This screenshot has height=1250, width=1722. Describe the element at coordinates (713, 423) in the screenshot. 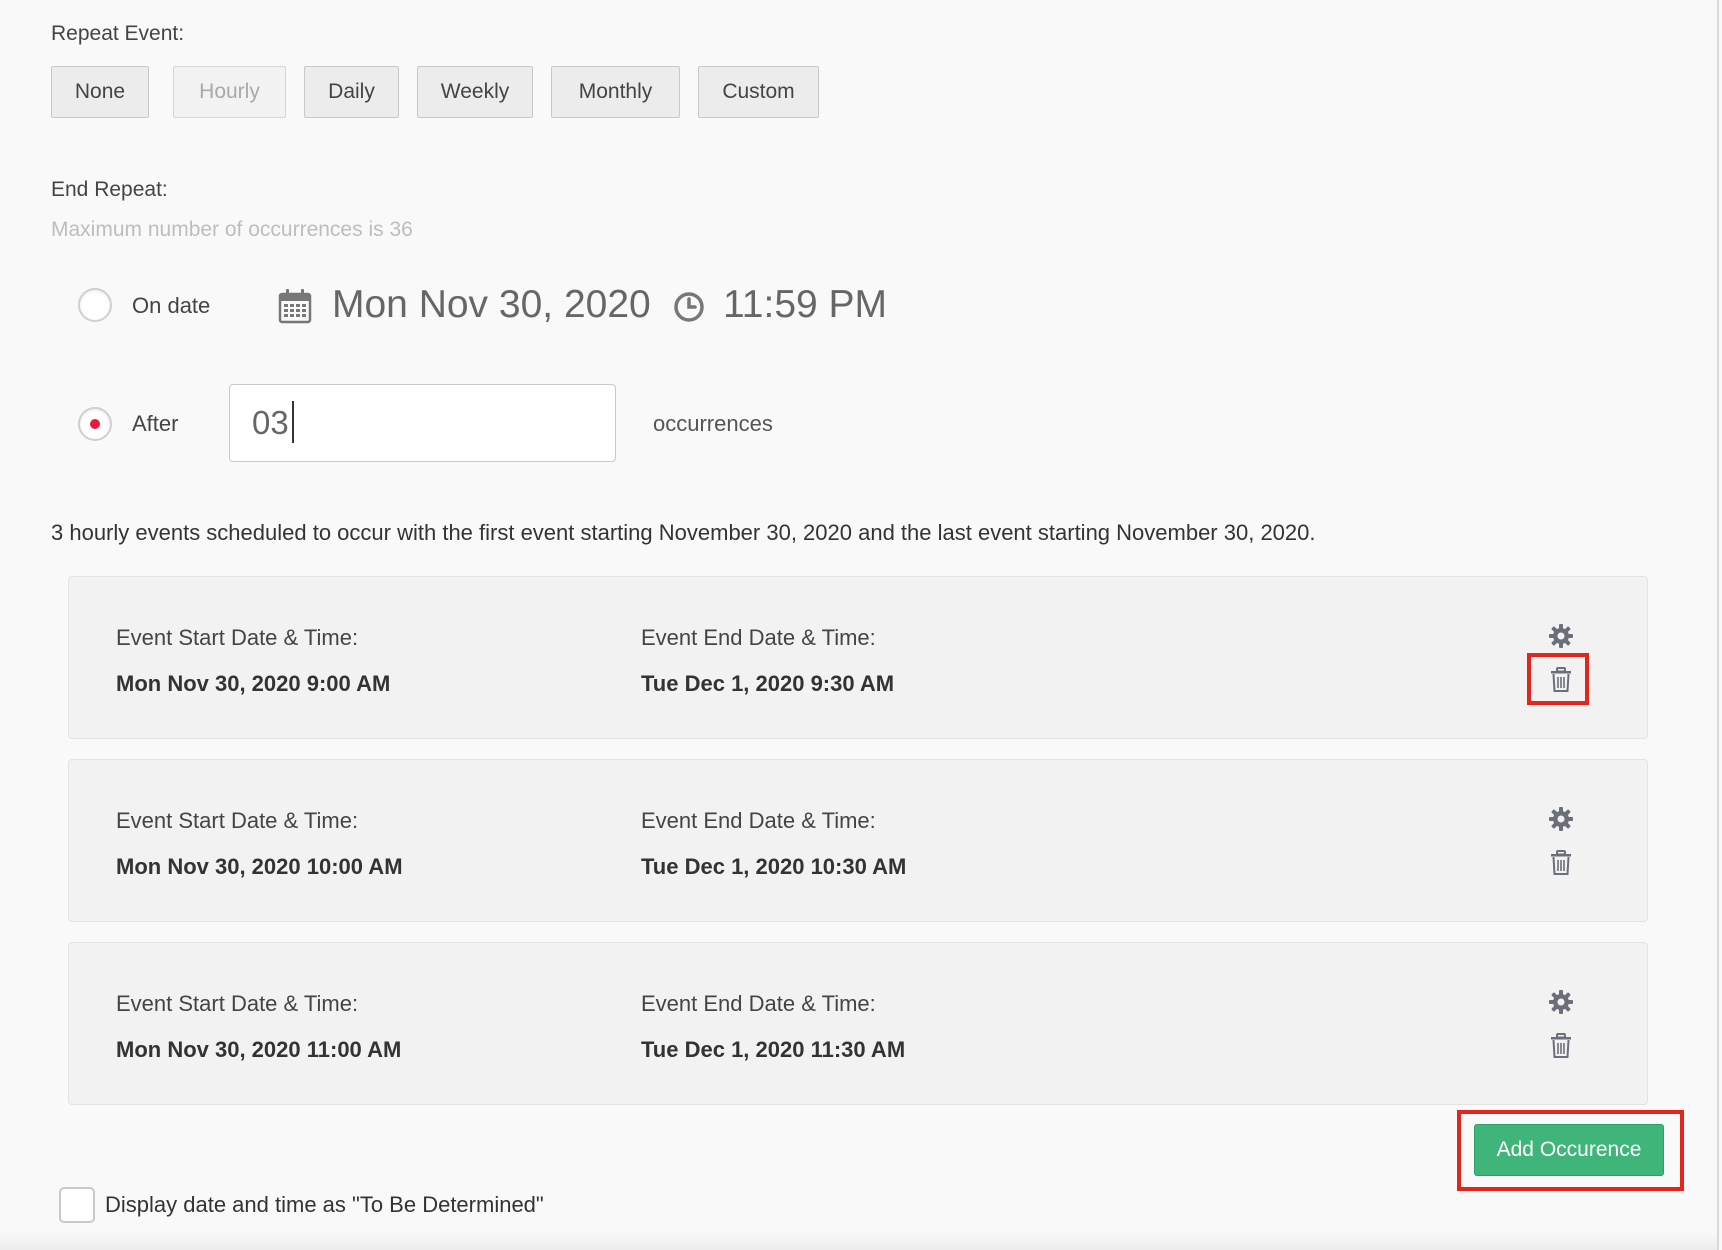

I see `occurrences-suffix: occurrences` at that location.